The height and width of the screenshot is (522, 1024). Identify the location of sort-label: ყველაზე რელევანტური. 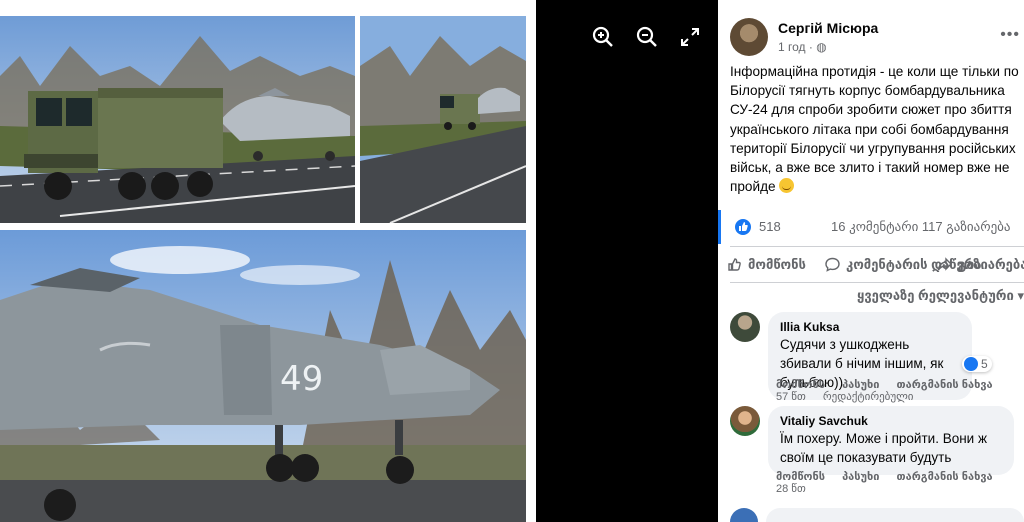
(935, 295).